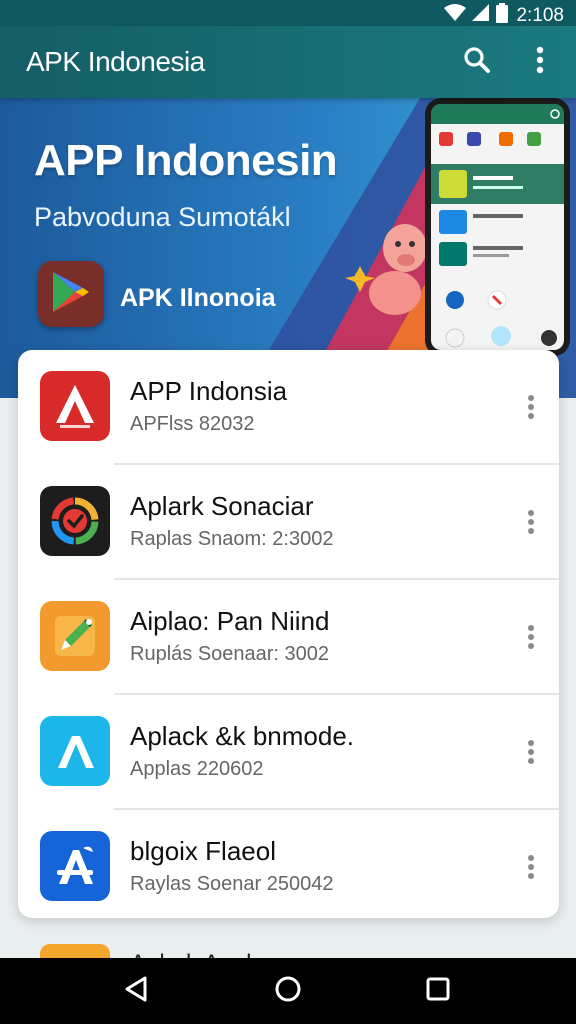 The width and height of the screenshot is (576, 1024). I want to click on hero-subtitle: Pabvoduna Sumotákl, so click(162, 217).